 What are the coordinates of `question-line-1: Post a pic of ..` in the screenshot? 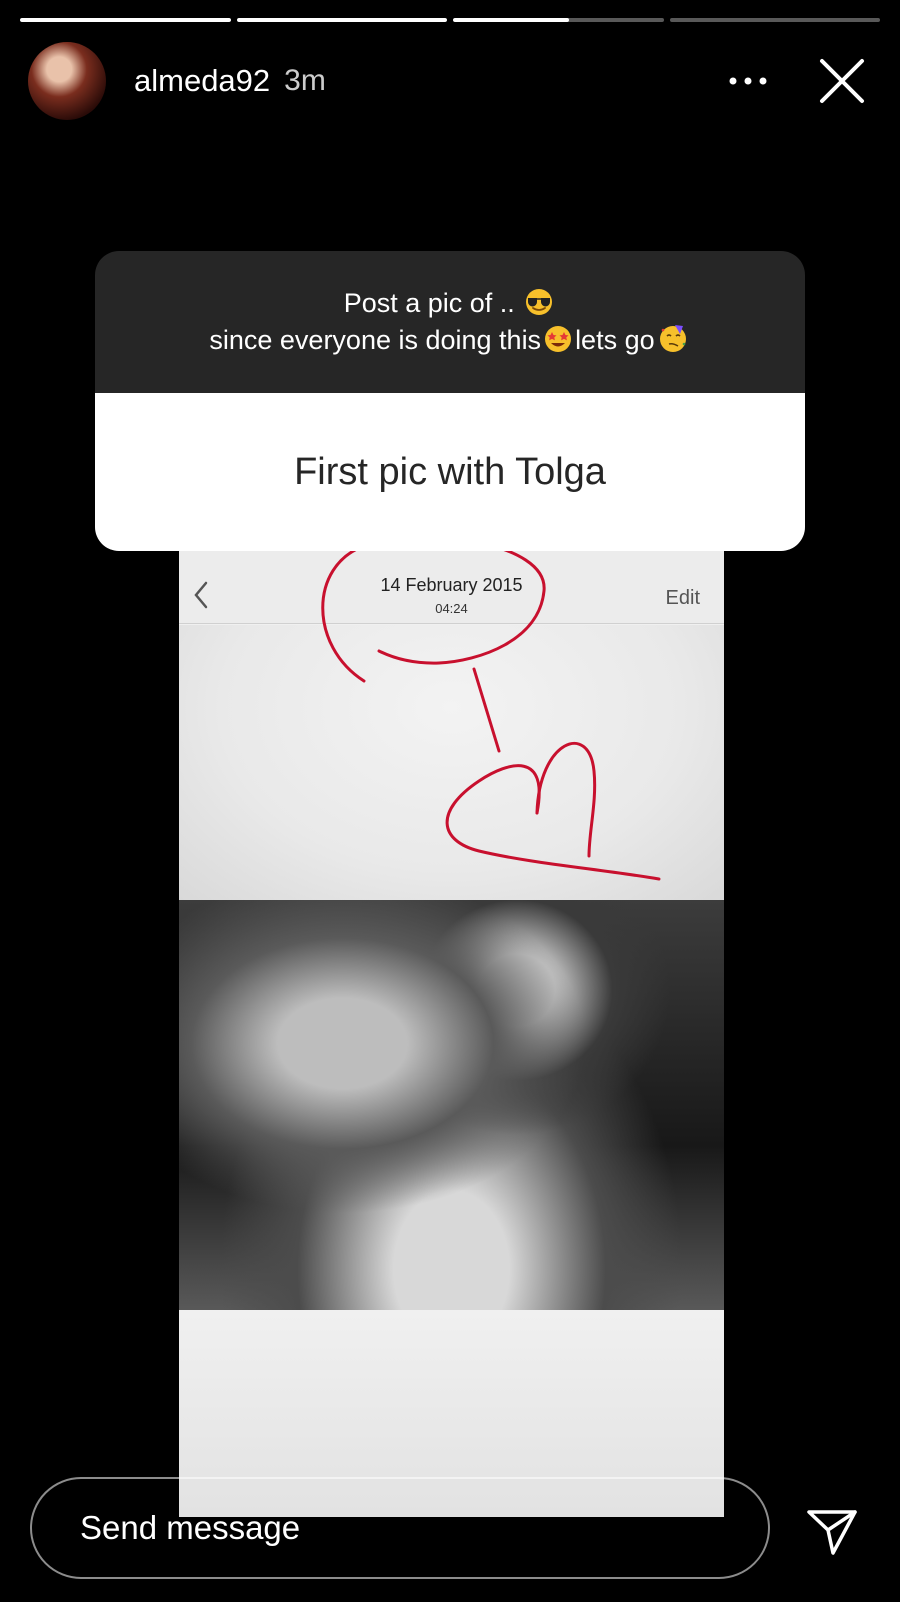 It's located at (450, 303).